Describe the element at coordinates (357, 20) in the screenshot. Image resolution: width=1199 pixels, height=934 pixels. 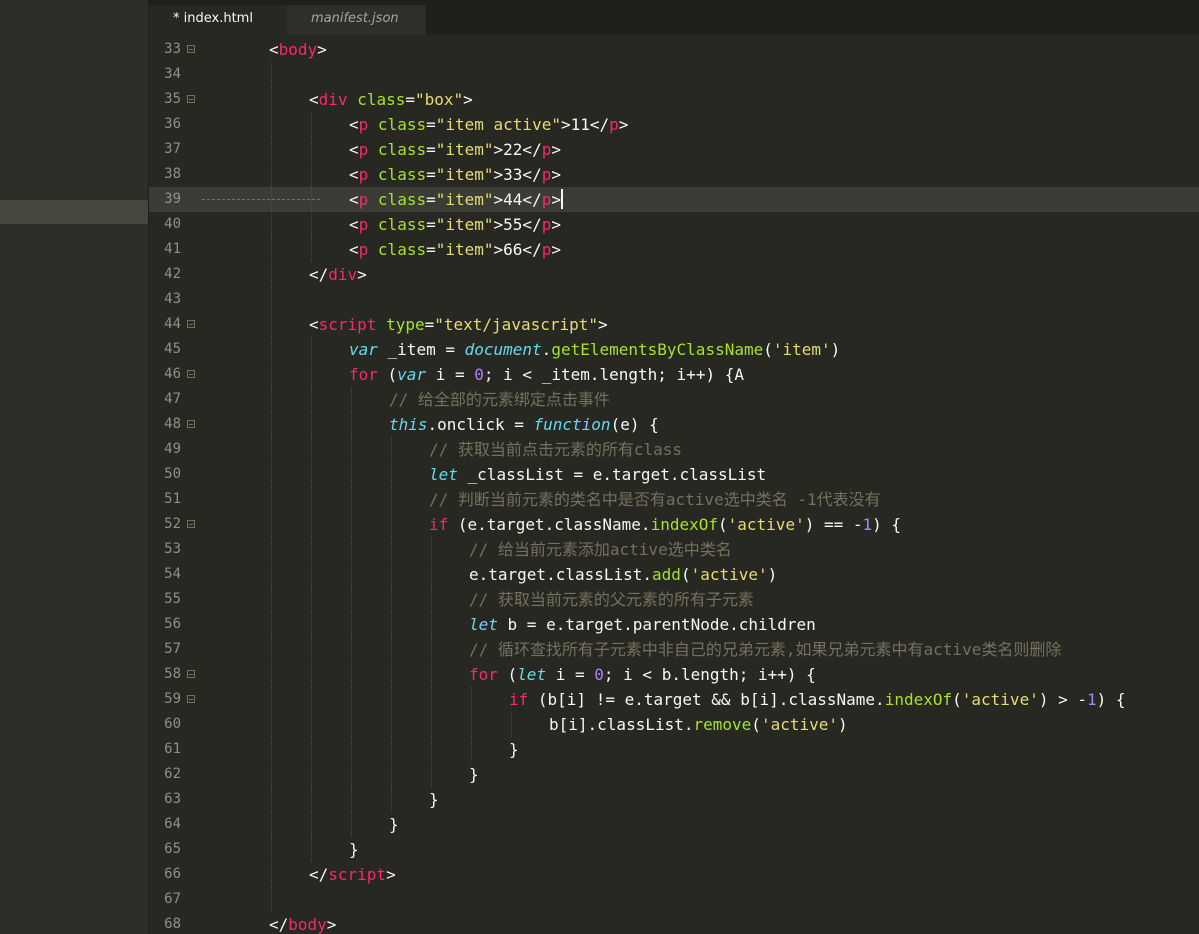
I see `tab-manifest-json: manifest.json` at that location.